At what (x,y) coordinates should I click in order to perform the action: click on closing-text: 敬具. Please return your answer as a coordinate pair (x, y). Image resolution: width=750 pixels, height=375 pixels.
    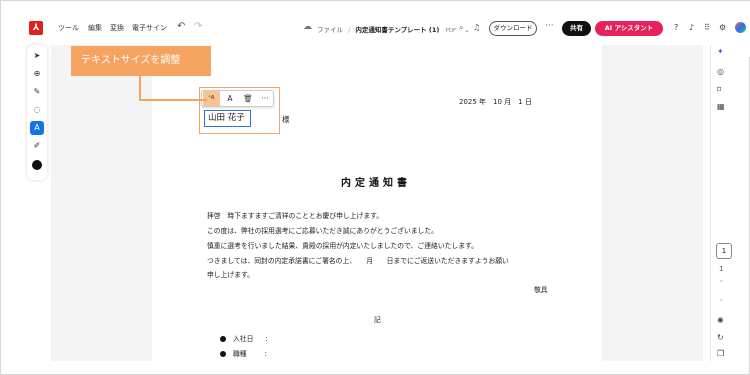
    Looking at the image, I should click on (541, 290).